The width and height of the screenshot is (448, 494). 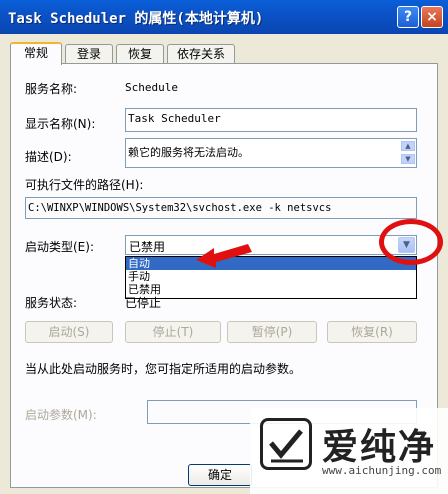 I want to click on display-name-field: Task Scheduler, so click(x=271, y=120).